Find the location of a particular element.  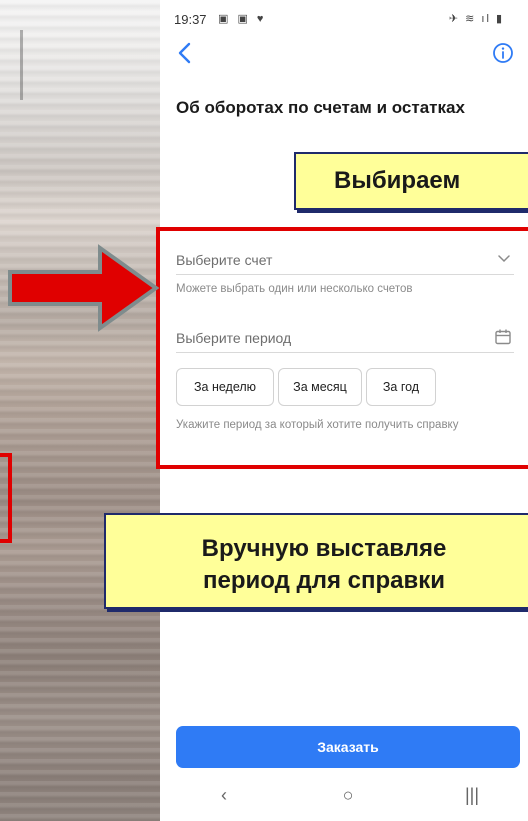

order-button: Заказать is located at coordinates (348, 747).